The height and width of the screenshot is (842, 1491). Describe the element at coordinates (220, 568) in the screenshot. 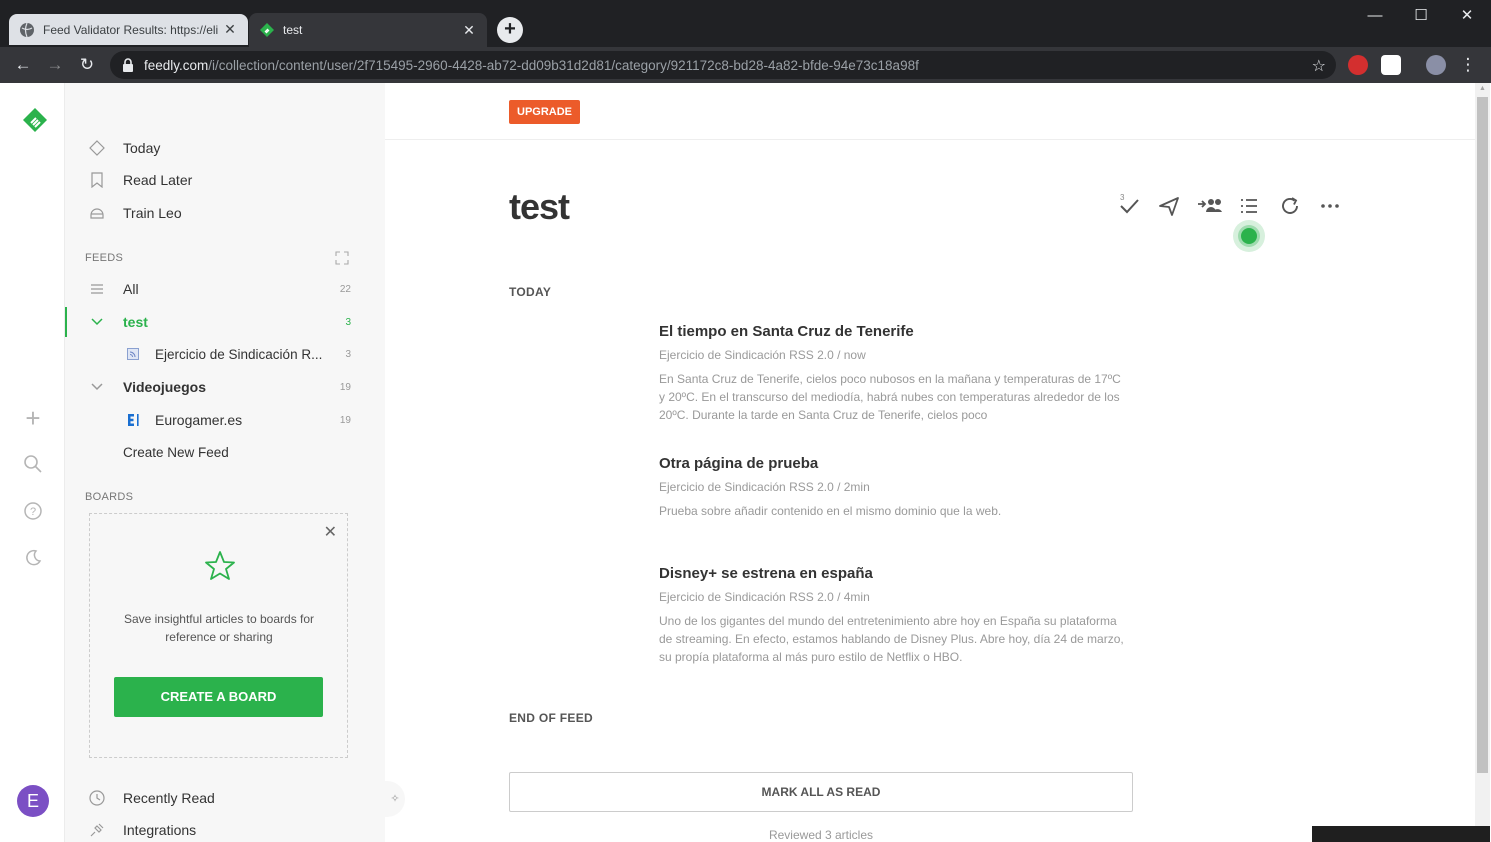

I see `star-icon` at that location.